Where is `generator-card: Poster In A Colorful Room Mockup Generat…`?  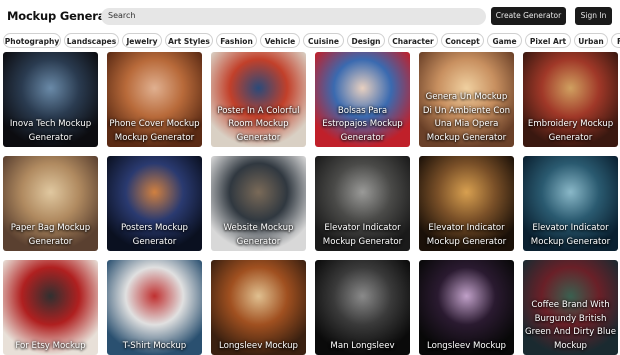
generator-card: Poster In A Colorful Room Mockup Generat… is located at coordinates (258, 99).